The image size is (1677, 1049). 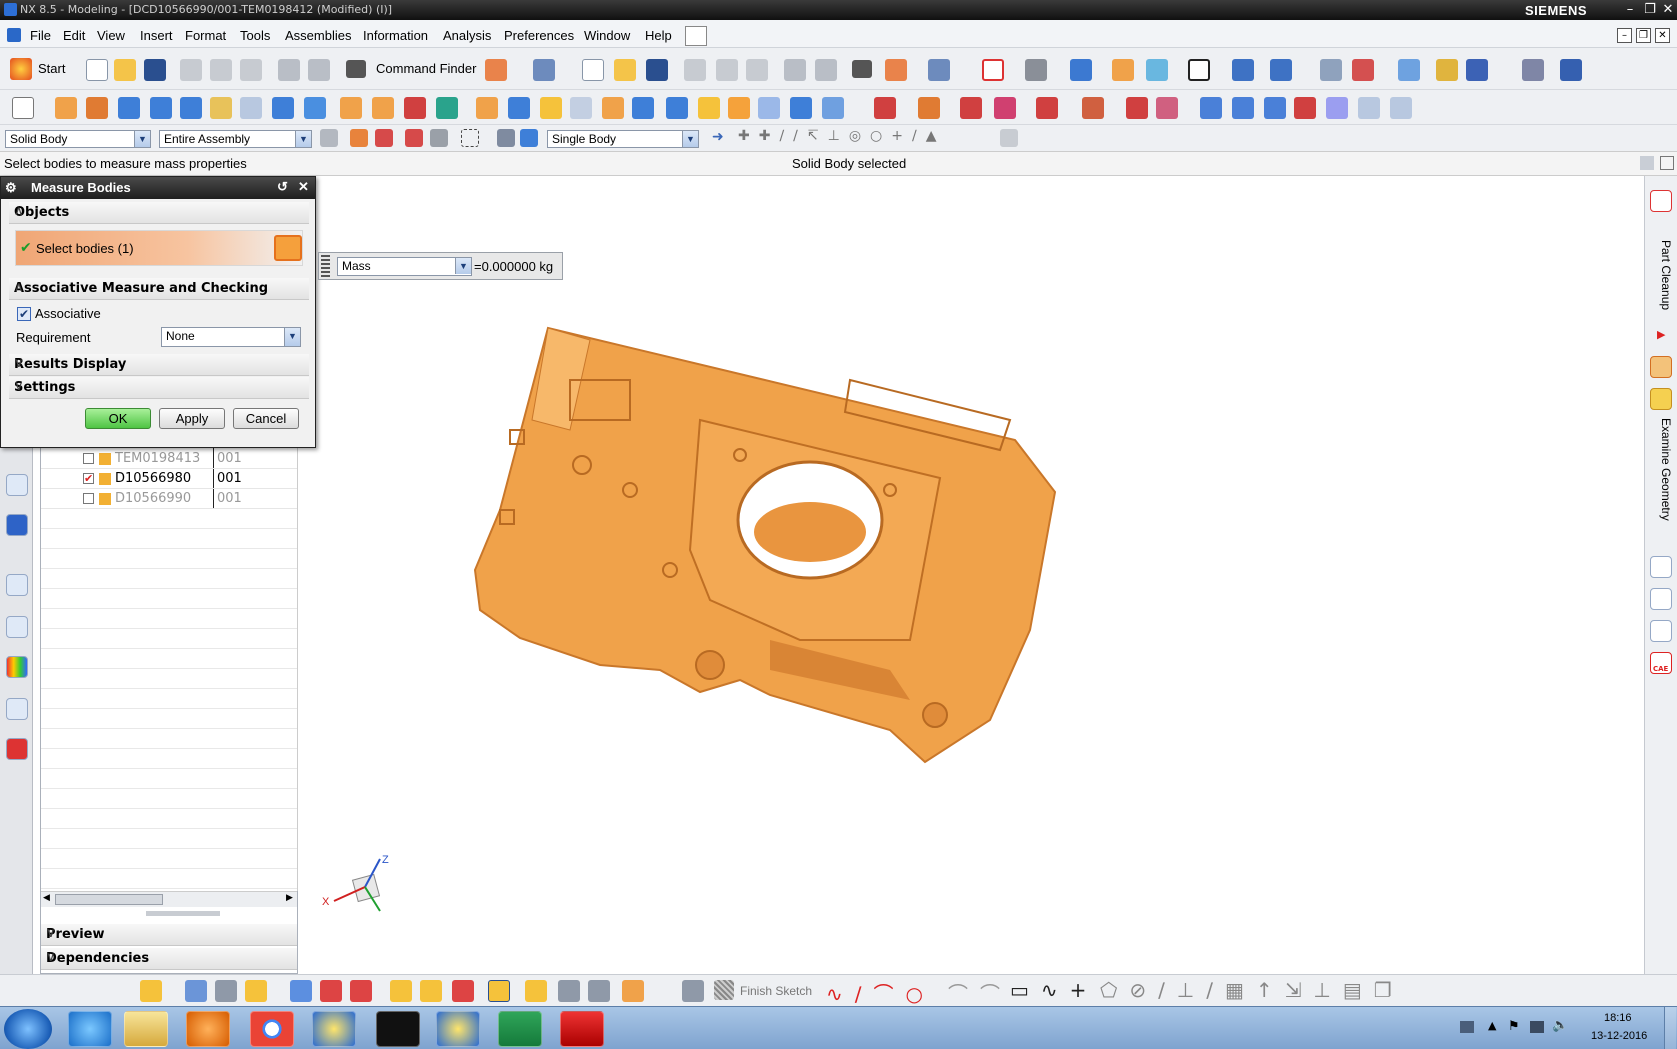 I want to click on panel-splitter, so click(x=183, y=913).